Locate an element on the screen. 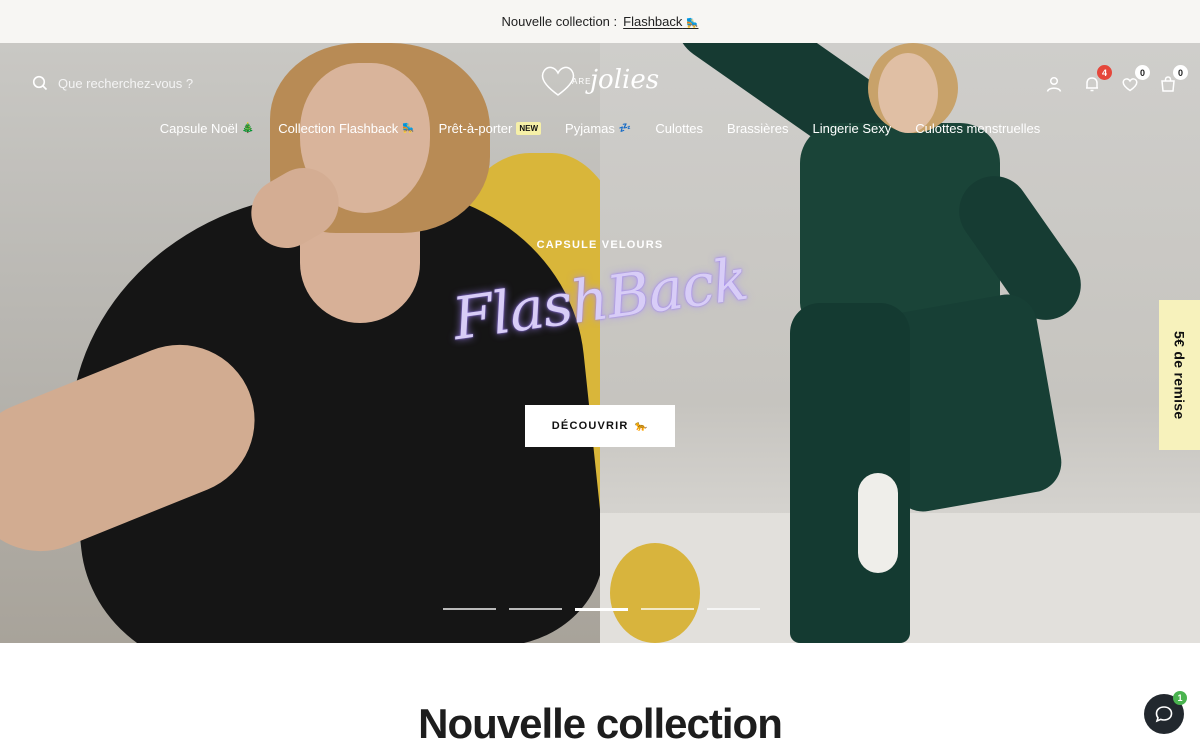 The image size is (1200, 750). model-right-sneaker is located at coordinates (878, 523).